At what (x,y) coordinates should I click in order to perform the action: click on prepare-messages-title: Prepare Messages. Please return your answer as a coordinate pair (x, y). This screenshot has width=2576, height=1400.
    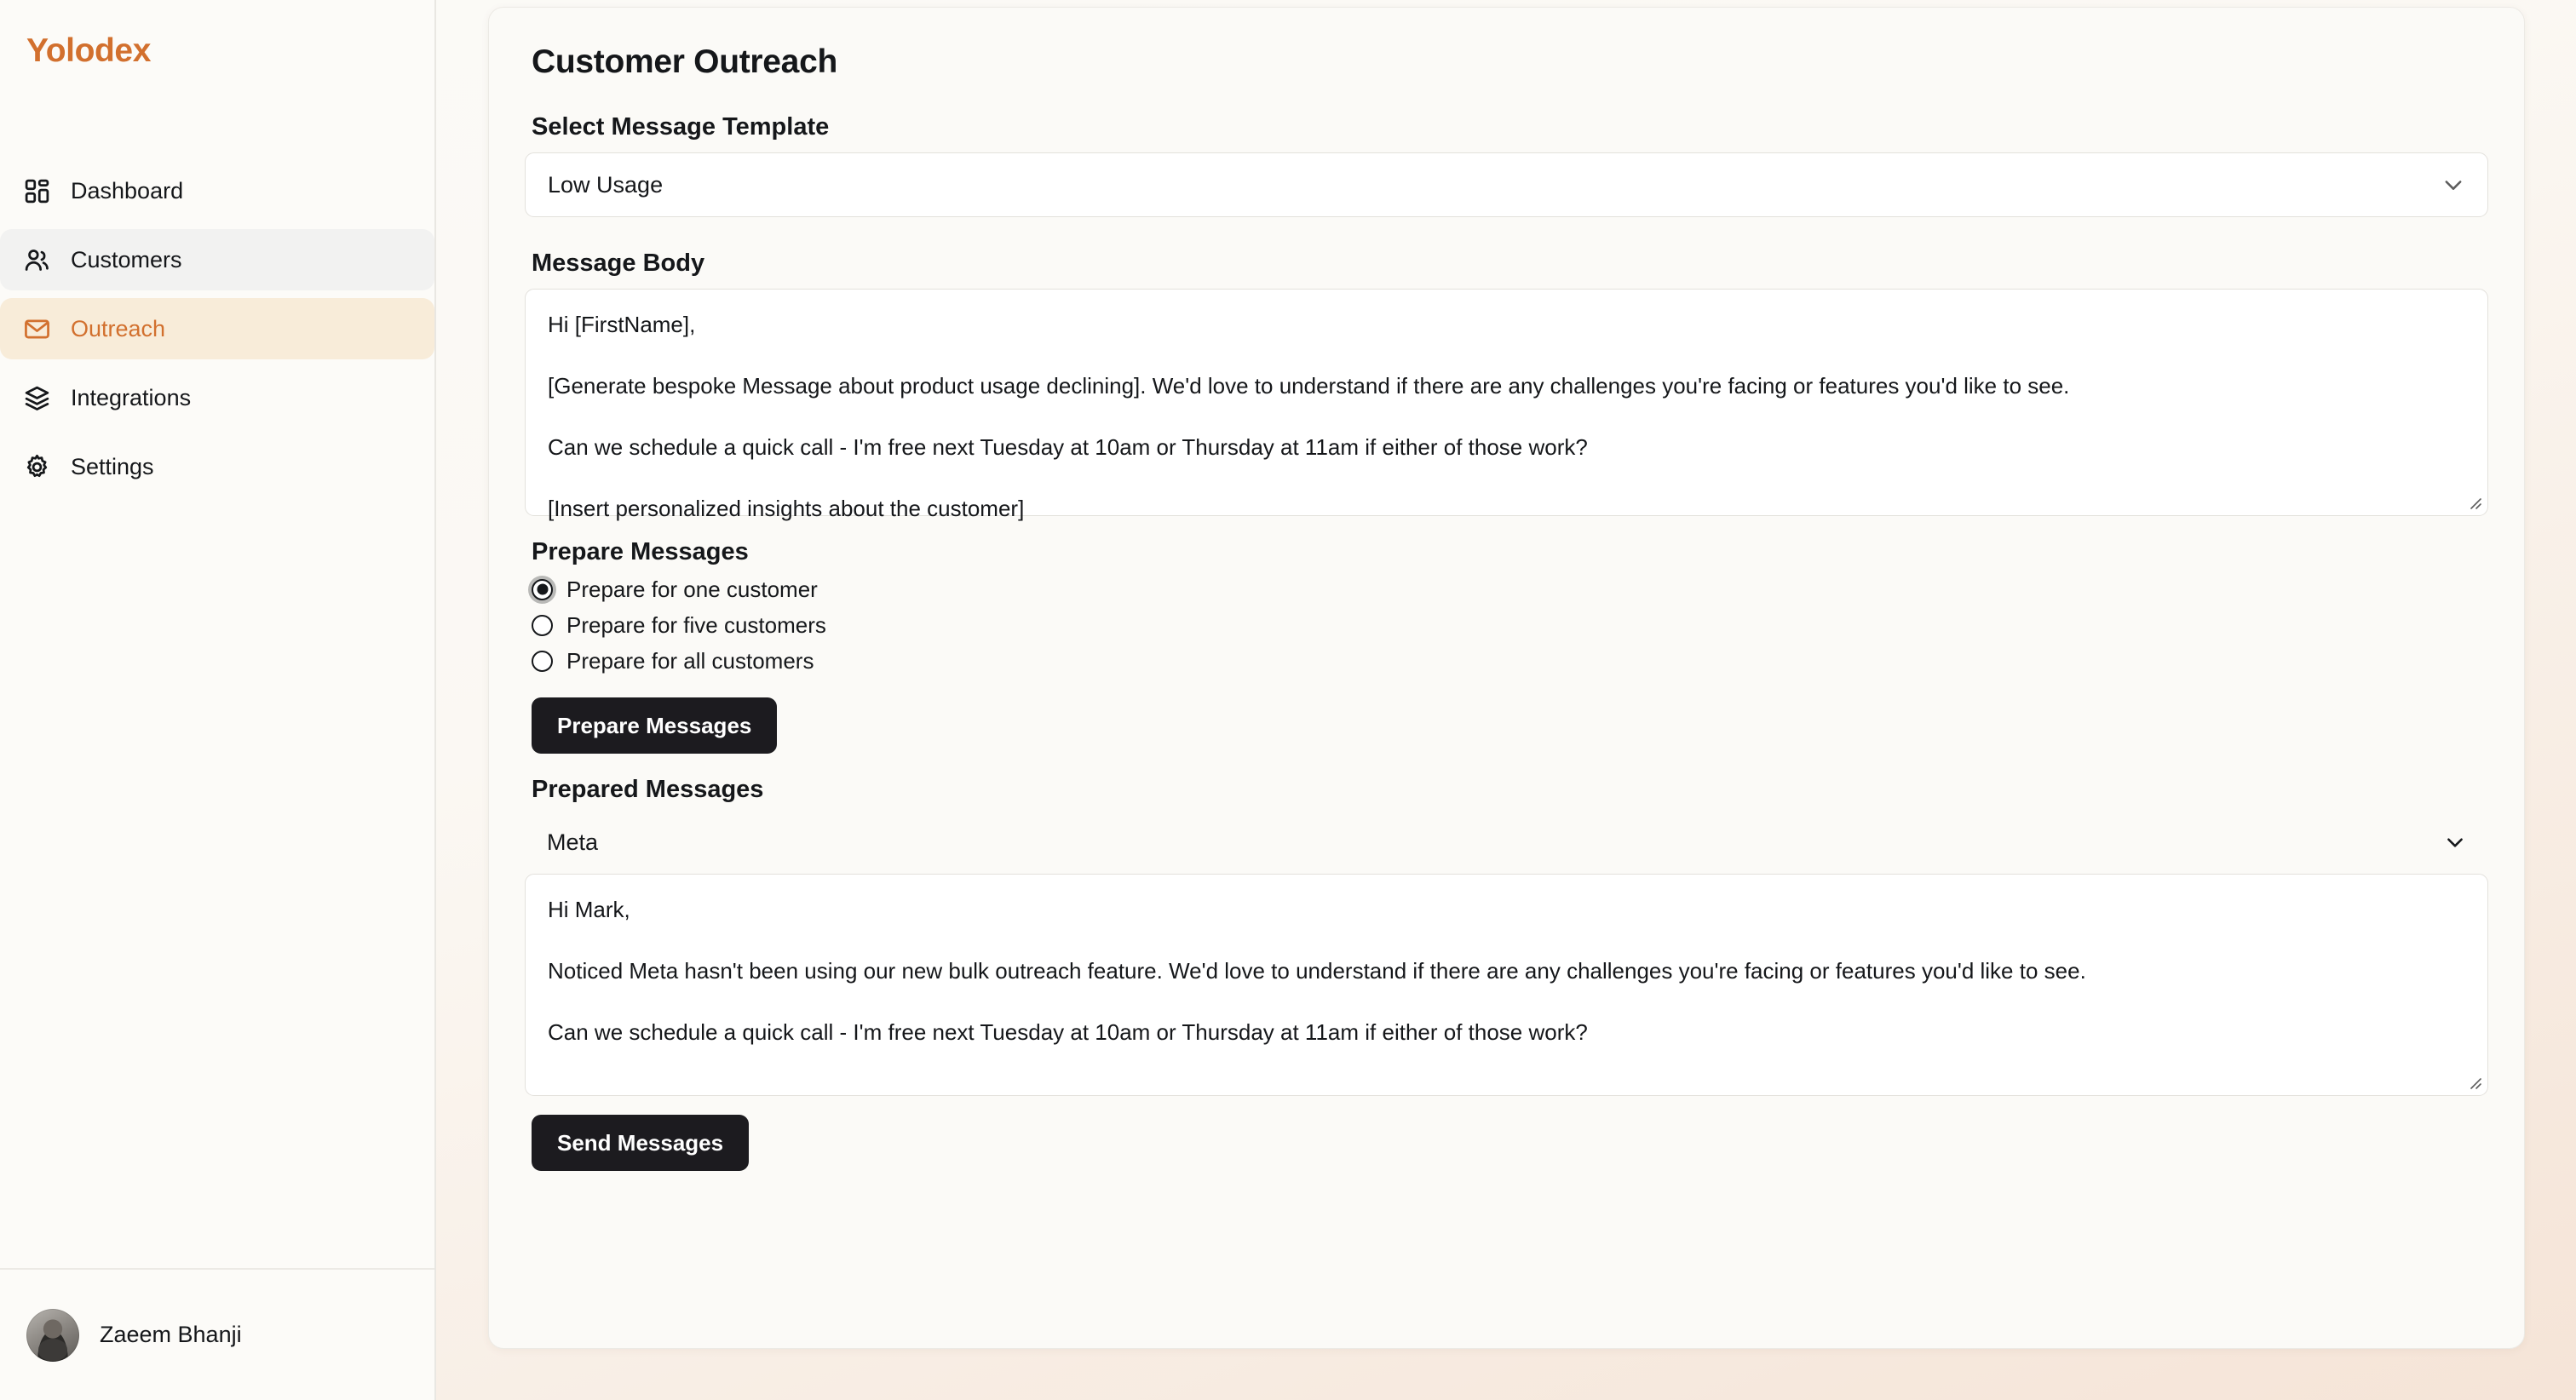
    Looking at the image, I should click on (640, 551).